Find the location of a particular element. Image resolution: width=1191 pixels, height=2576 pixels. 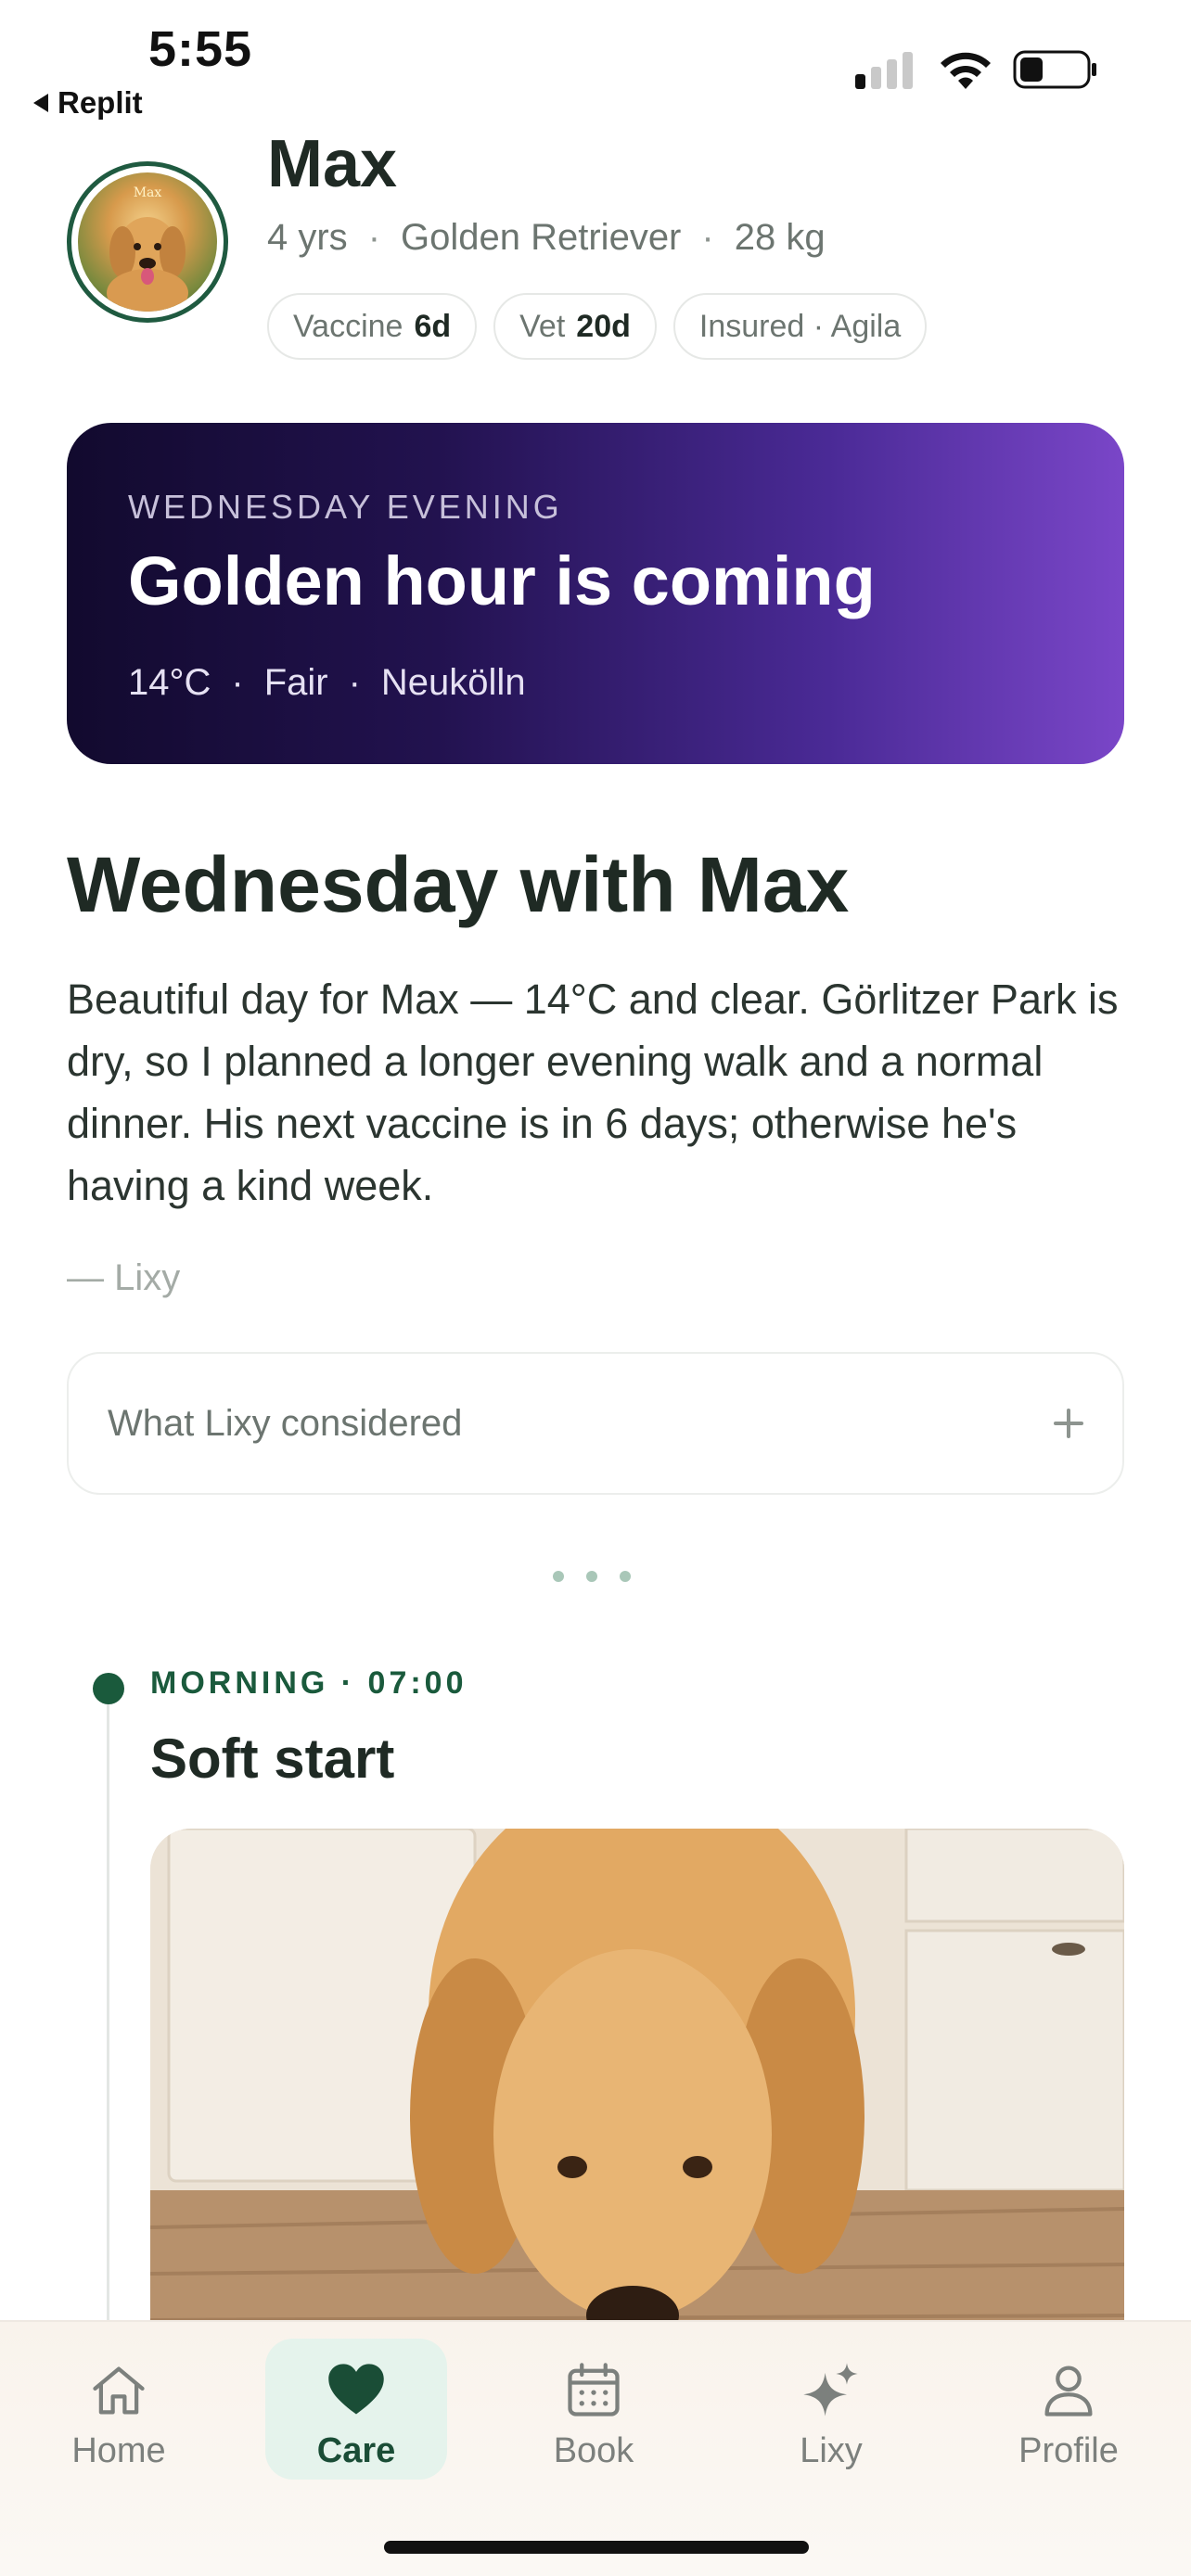

tab-label: Book is located at coordinates (593, 2450).